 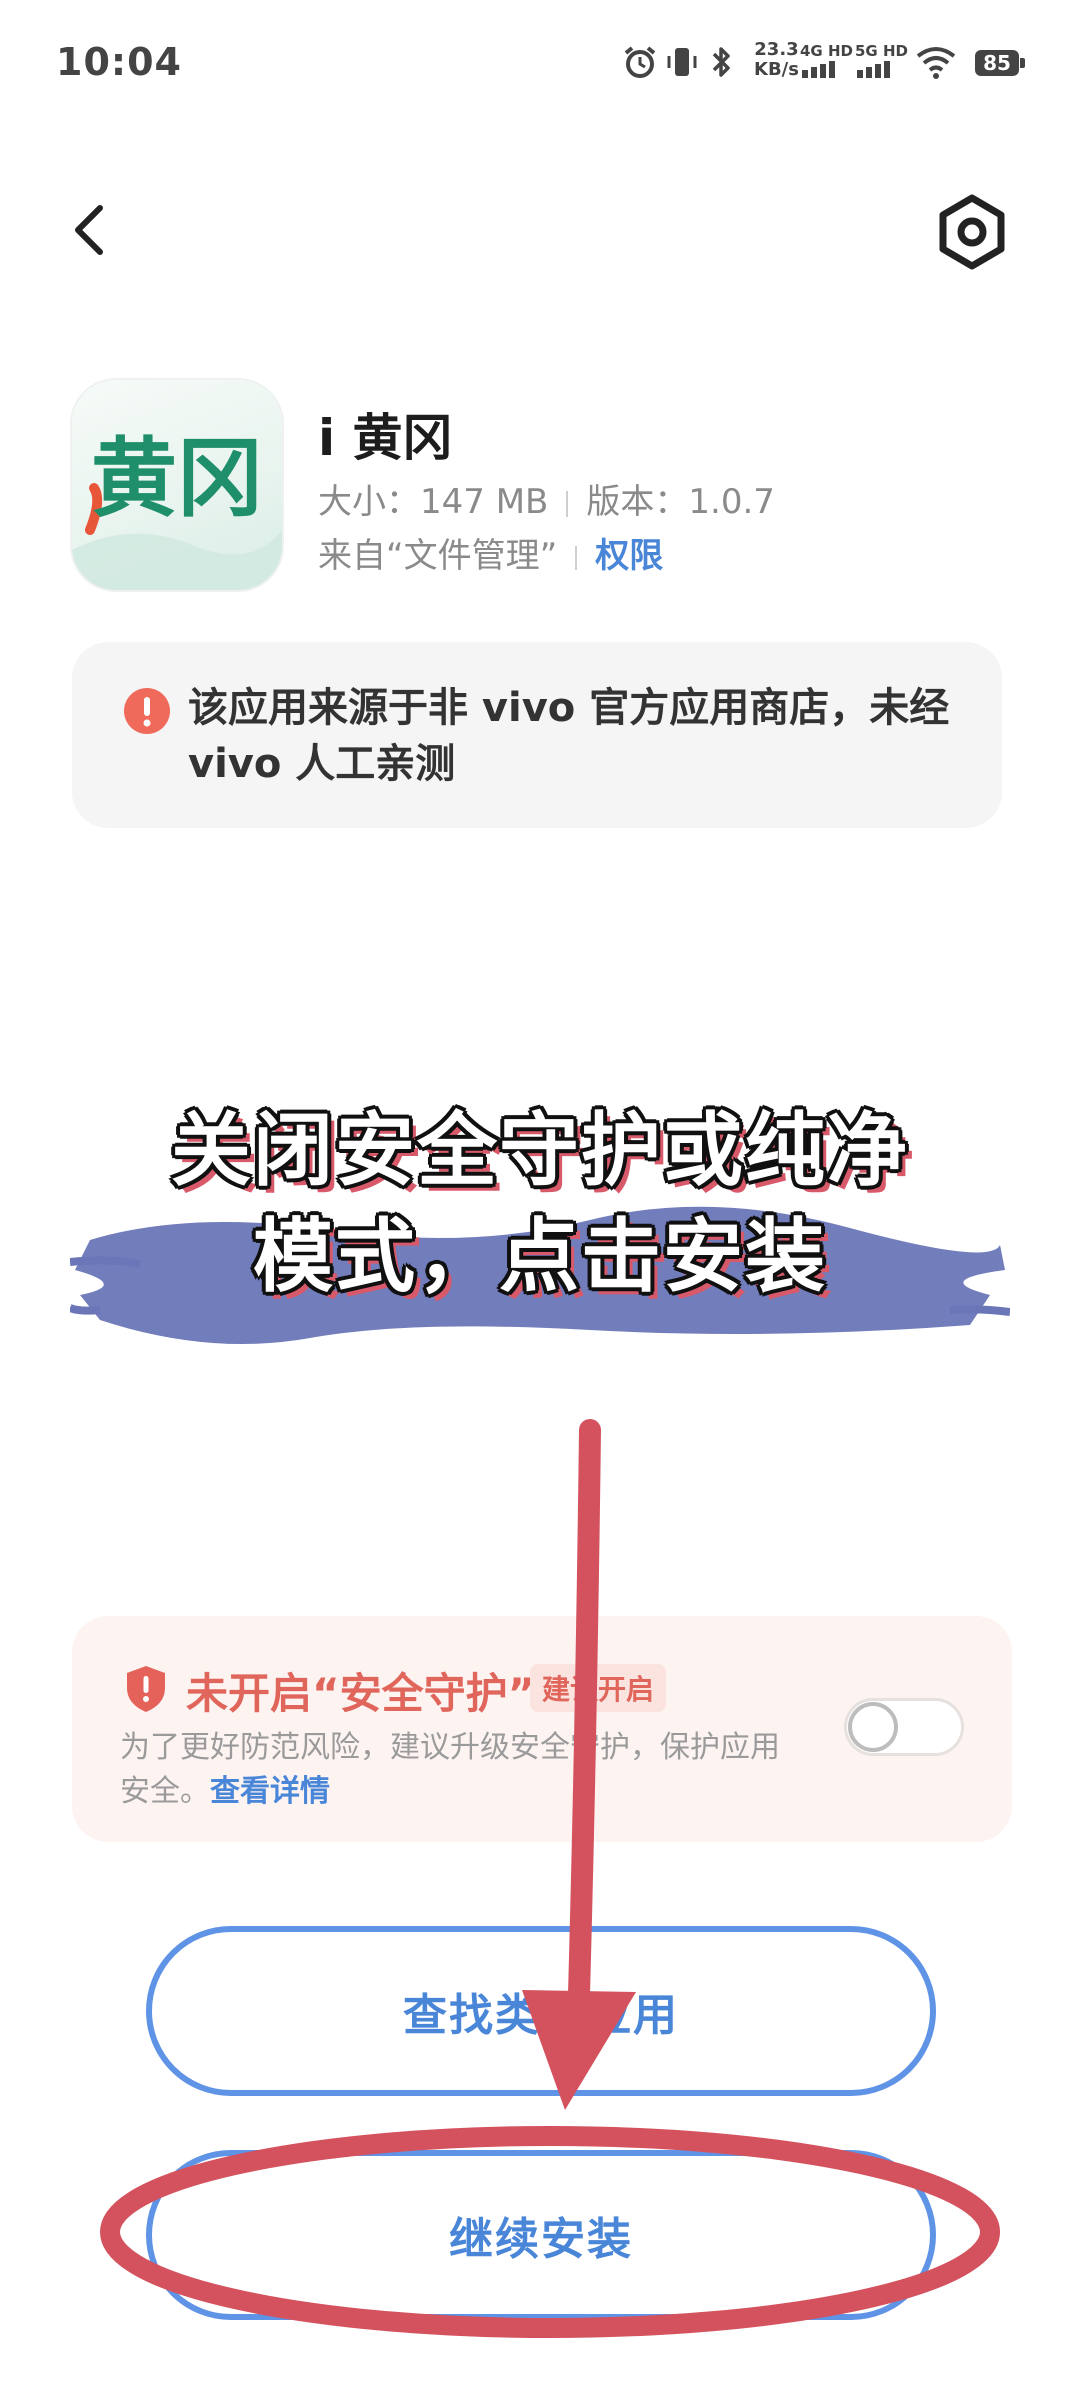 I want to click on settings-button, so click(x=972, y=232).